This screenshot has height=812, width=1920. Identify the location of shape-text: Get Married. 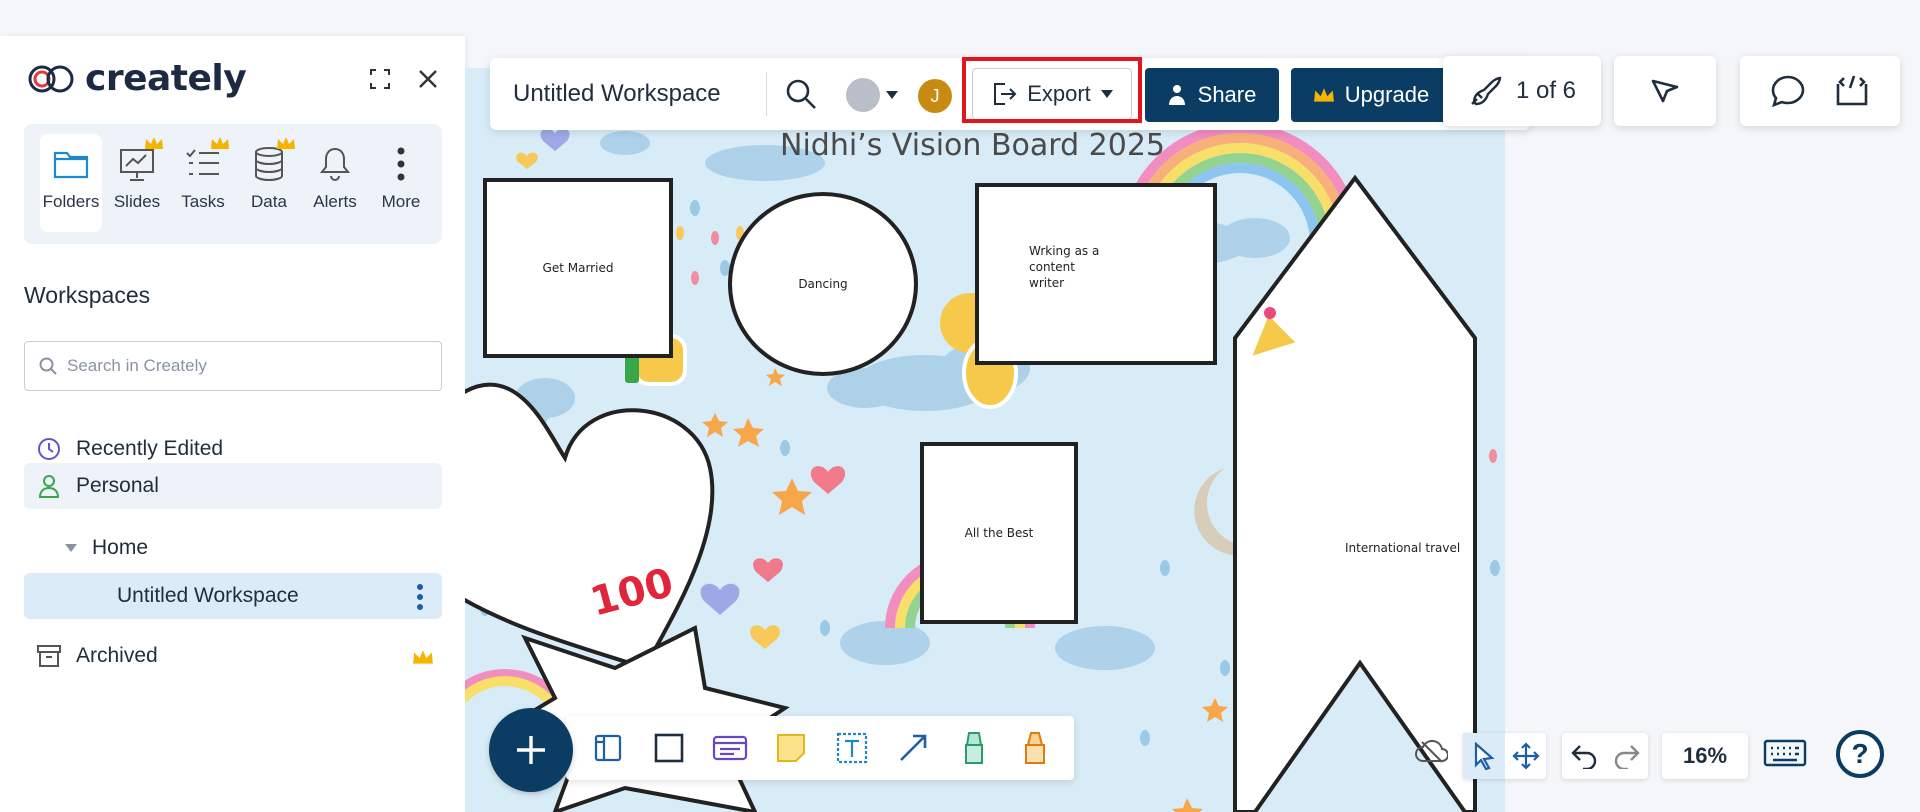
(578, 268).